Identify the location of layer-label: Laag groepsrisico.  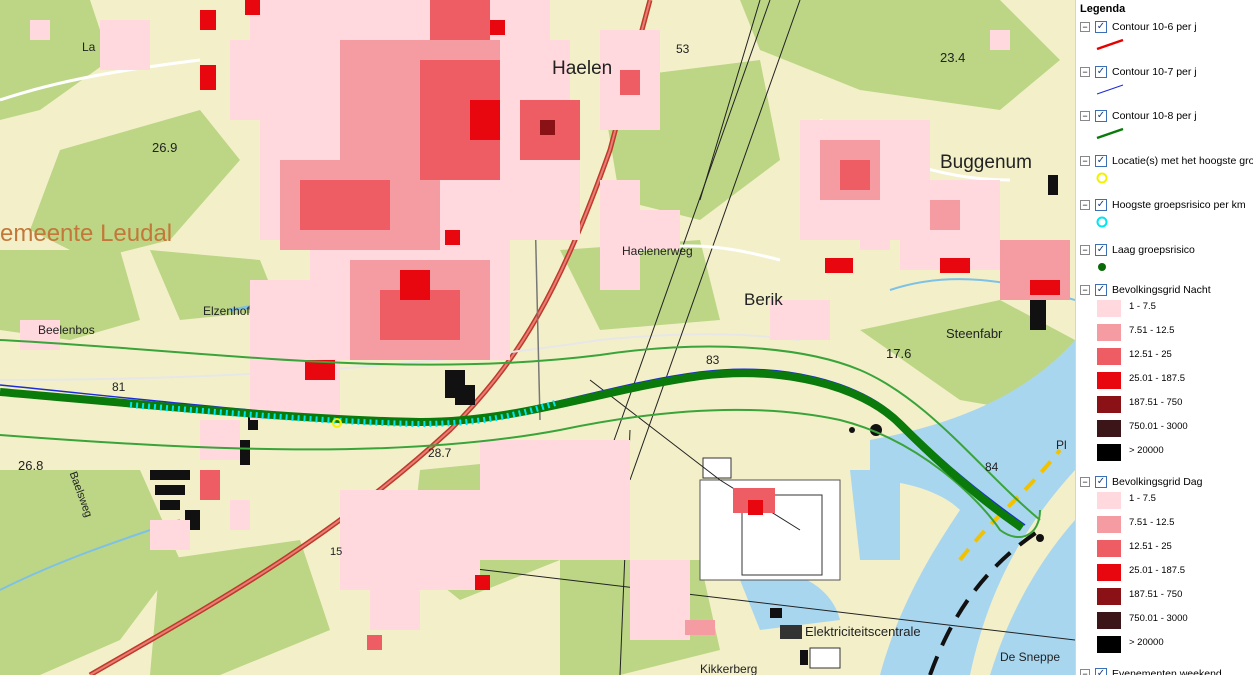
(1153, 249).